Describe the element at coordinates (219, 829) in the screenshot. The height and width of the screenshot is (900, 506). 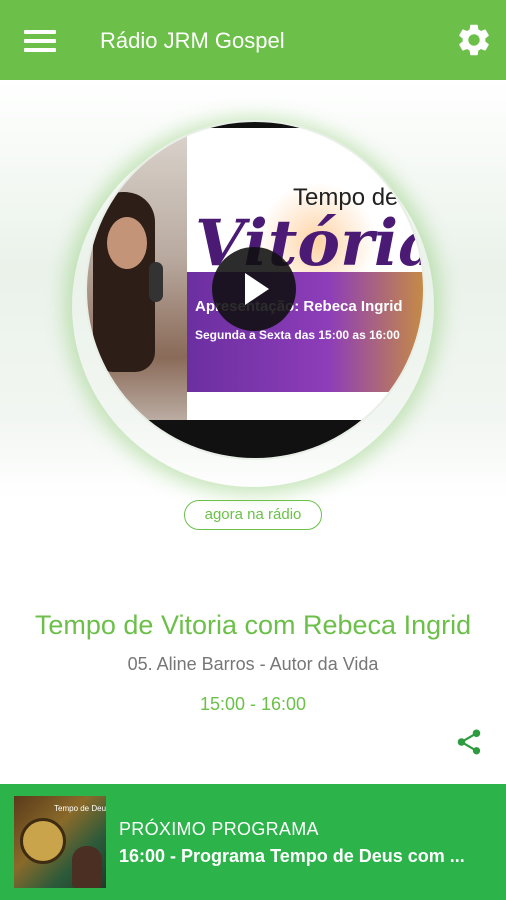
I see `next-program-label: PRÓXIMO PROGRAMA` at that location.